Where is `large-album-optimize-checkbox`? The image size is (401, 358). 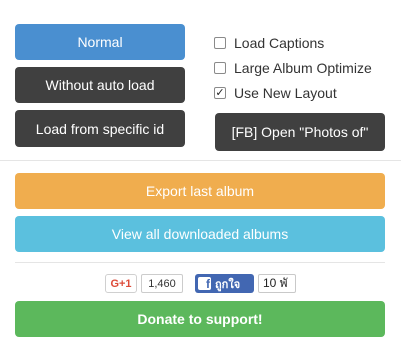
large-album-optimize-checkbox is located at coordinates (220, 68).